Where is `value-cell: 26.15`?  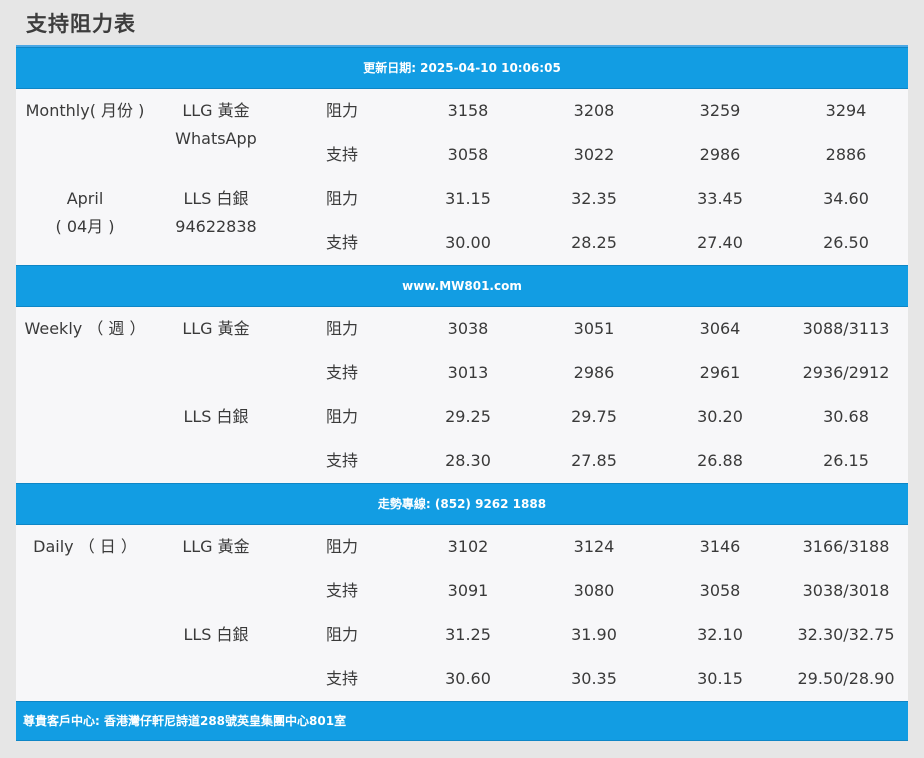 value-cell: 26.15 is located at coordinates (846, 460).